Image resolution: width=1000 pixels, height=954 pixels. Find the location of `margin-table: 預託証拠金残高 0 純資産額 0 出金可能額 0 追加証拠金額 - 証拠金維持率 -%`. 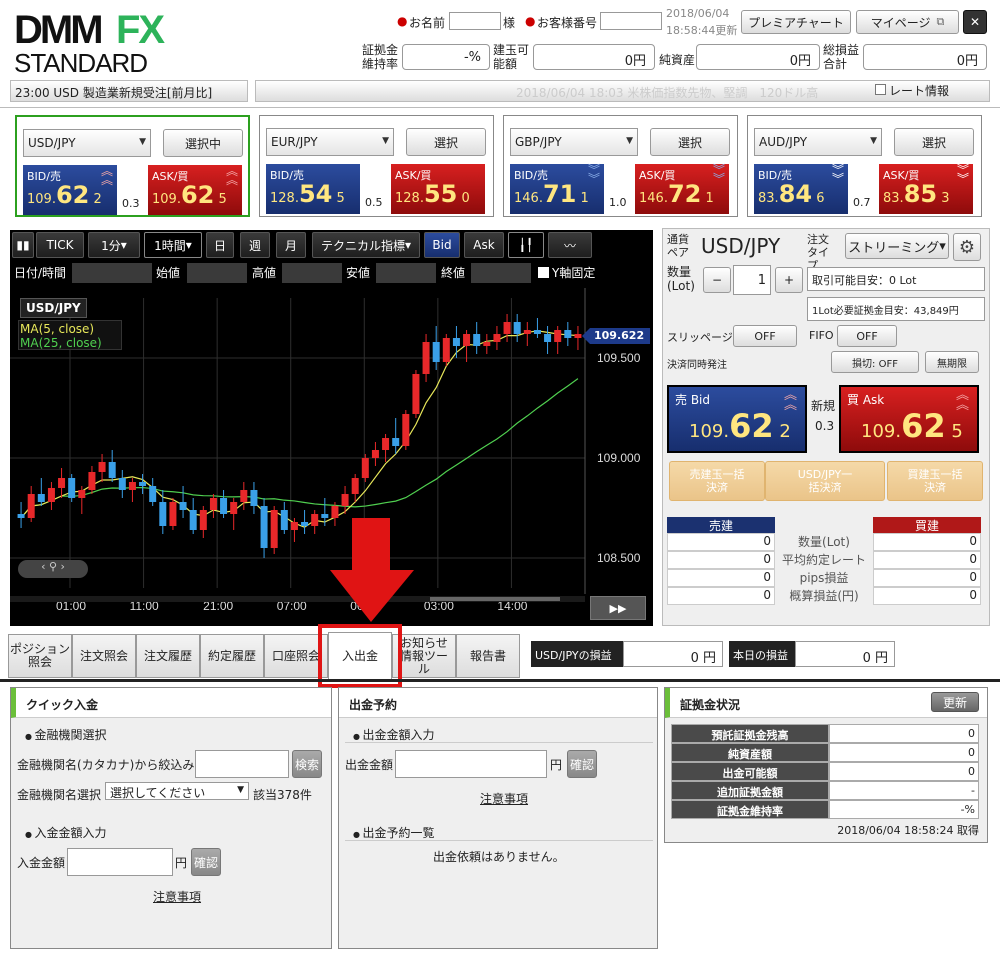

margin-table: 預託証拠金残高 0 純資産額 0 出金可能額 0 追加証拠金額 - 証拠金維持率 -% is located at coordinates (827, 771).